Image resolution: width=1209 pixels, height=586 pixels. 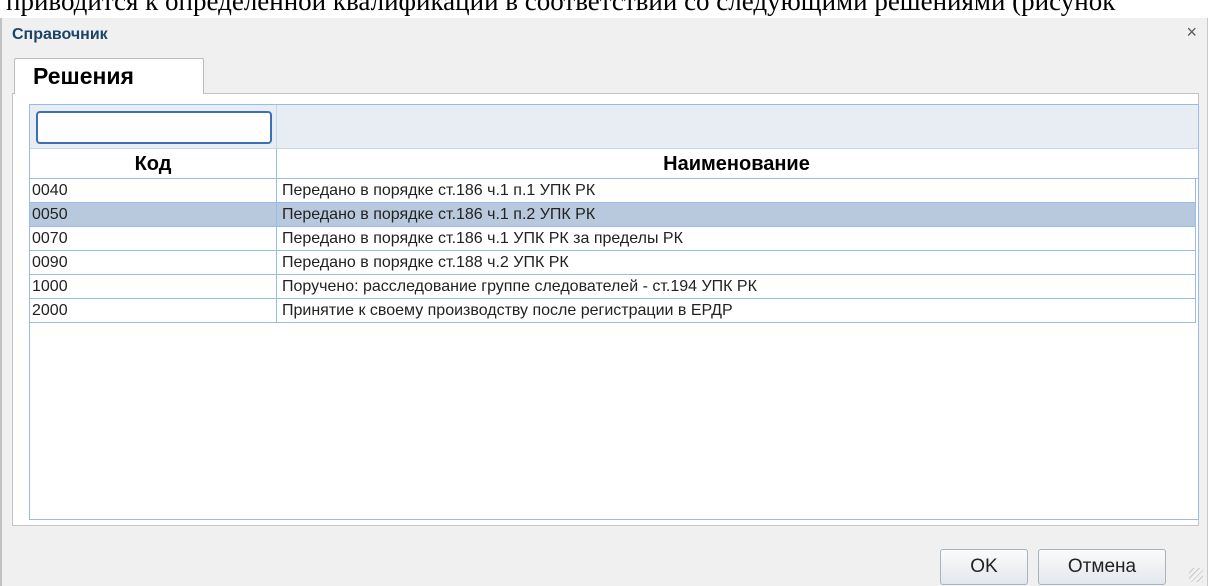 What do you see at coordinates (109, 76) in the screenshot?
I see `tab-decisions: Решения` at bounding box center [109, 76].